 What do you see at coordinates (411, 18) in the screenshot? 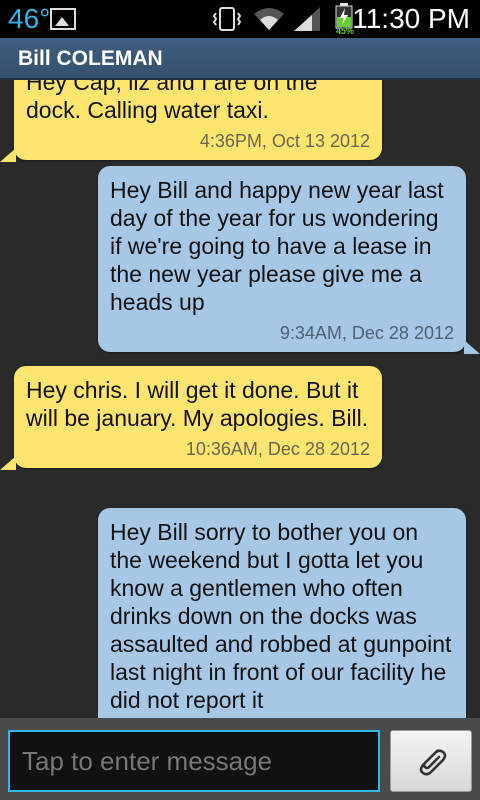
I see `clock: 11:30 PM` at bounding box center [411, 18].